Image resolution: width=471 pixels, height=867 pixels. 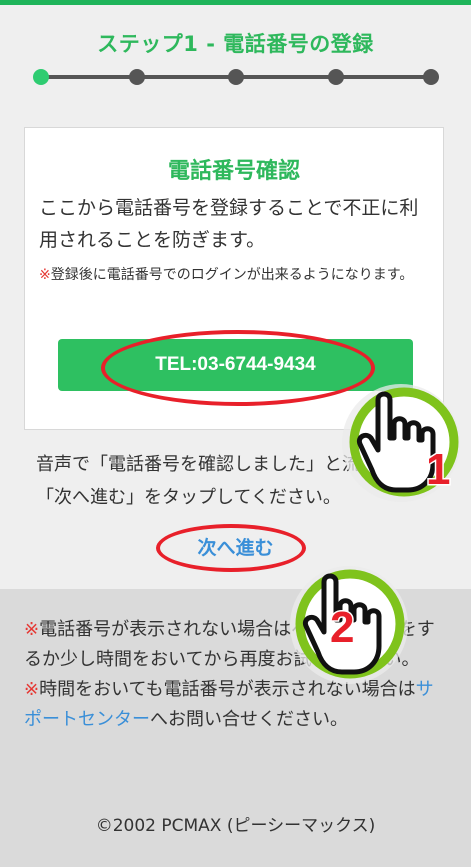 I want to click on card-note: ※登録後に電話番号でのログインが出来るようになります。, so click(x=235, y=275).